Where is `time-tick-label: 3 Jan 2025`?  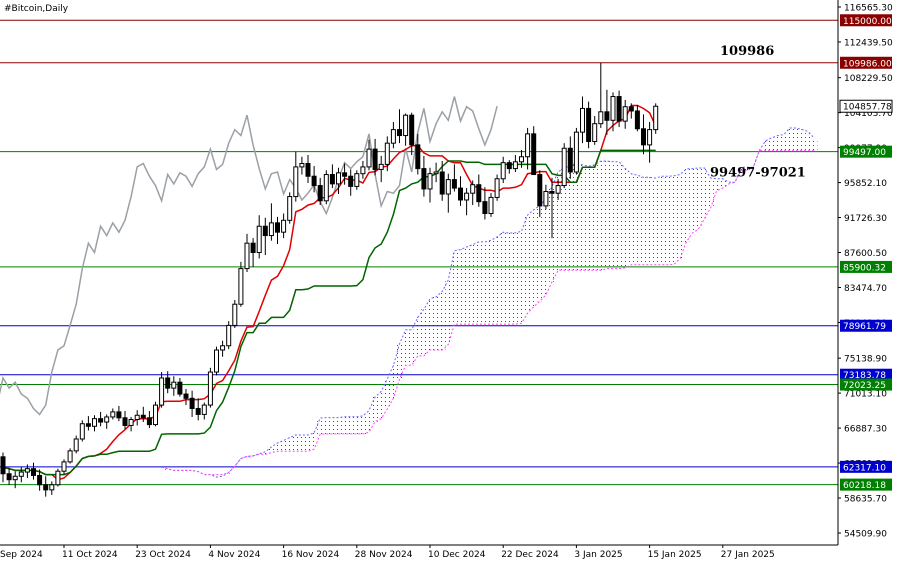 time-tick-label: 3 Jan 2025 is located at coordinates (598, 555).